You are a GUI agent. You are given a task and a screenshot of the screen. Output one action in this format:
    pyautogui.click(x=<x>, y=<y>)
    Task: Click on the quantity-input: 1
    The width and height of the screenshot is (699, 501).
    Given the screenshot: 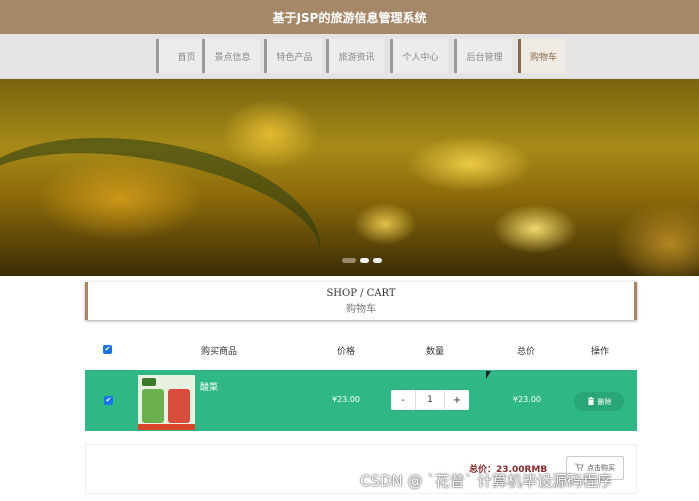 What is the action you would take?
    pyautogui.click(x=430, y=400)
    